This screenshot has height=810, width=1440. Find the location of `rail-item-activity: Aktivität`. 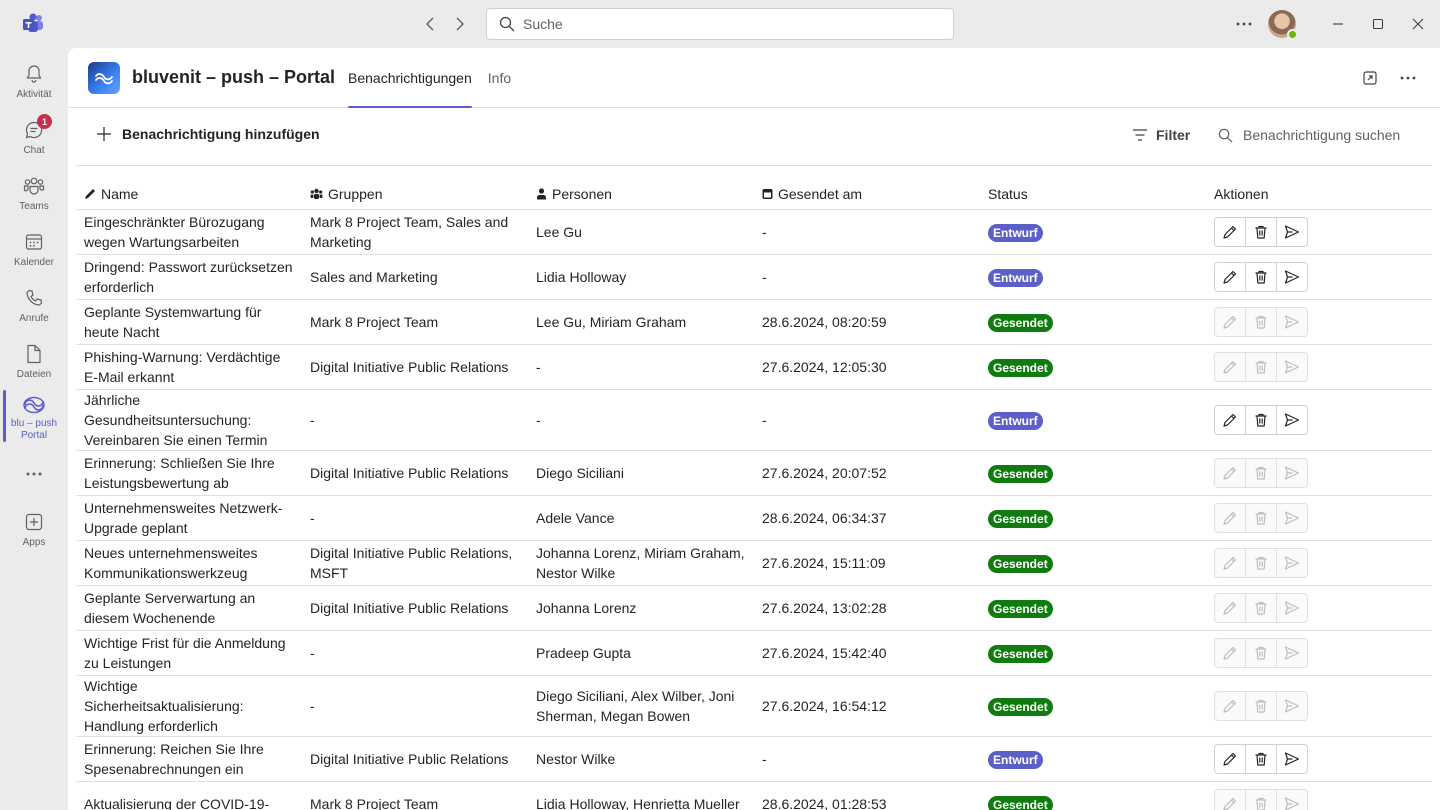

rail-item-activity: Aktivität is located at coordinates (34, 84).